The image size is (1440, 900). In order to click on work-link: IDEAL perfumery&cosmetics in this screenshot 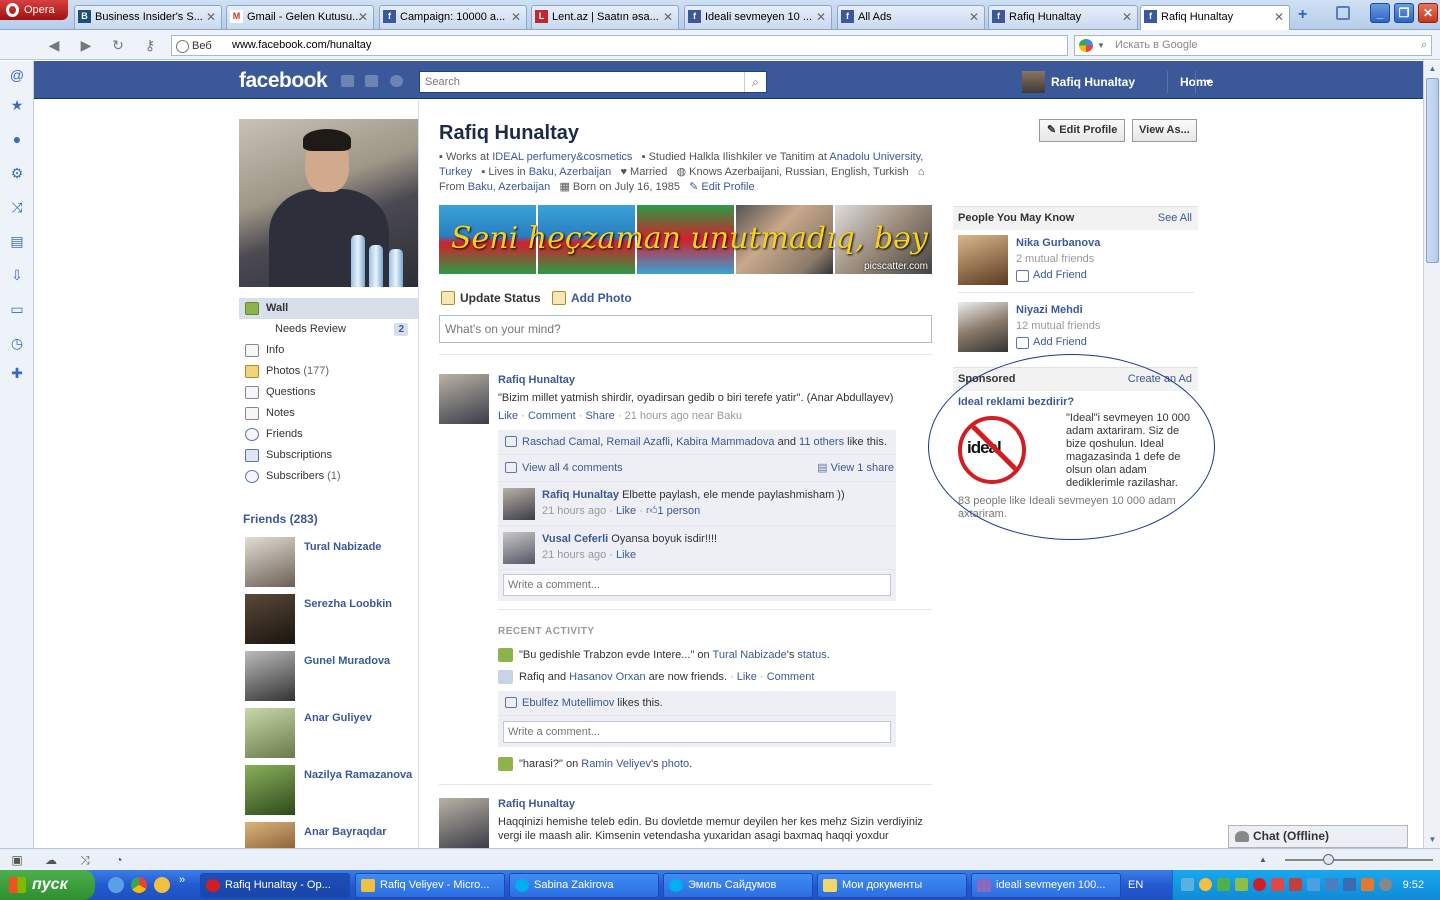, I will do `click(562, 157)`.